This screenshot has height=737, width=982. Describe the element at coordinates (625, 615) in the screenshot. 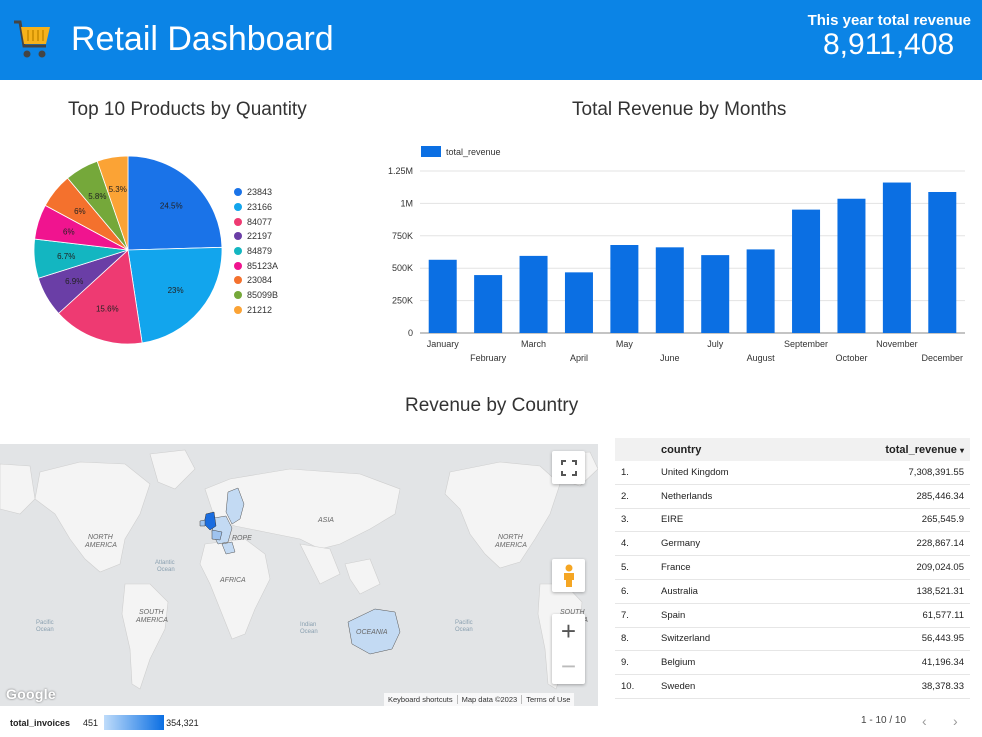

I see `row-number: 7.` at that location.